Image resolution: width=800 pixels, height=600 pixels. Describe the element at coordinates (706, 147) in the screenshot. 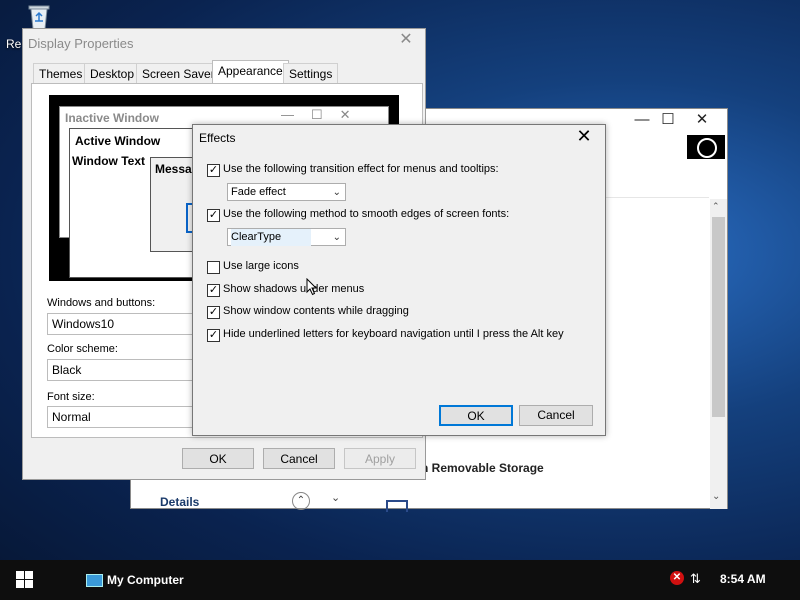

I see `camera-icon` at that location.